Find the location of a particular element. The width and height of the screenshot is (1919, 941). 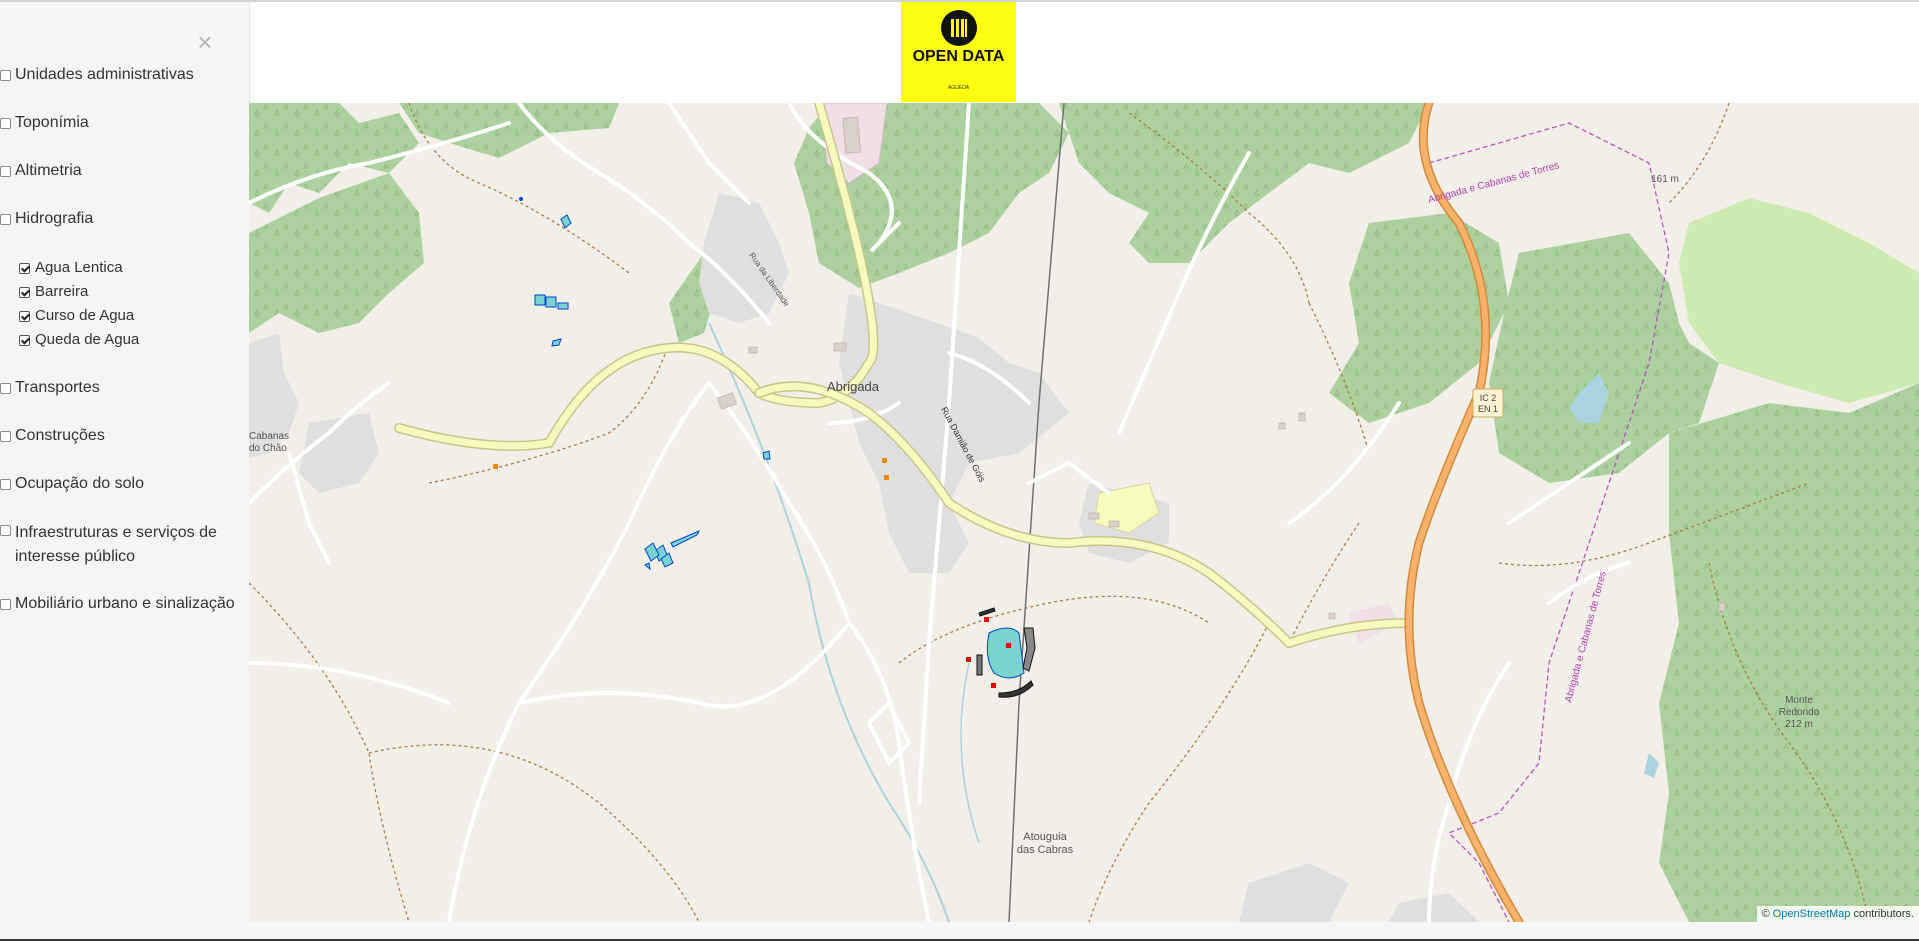

layer-label: Mobiliário urbano e sinalização is located at coordinates (125, 603).